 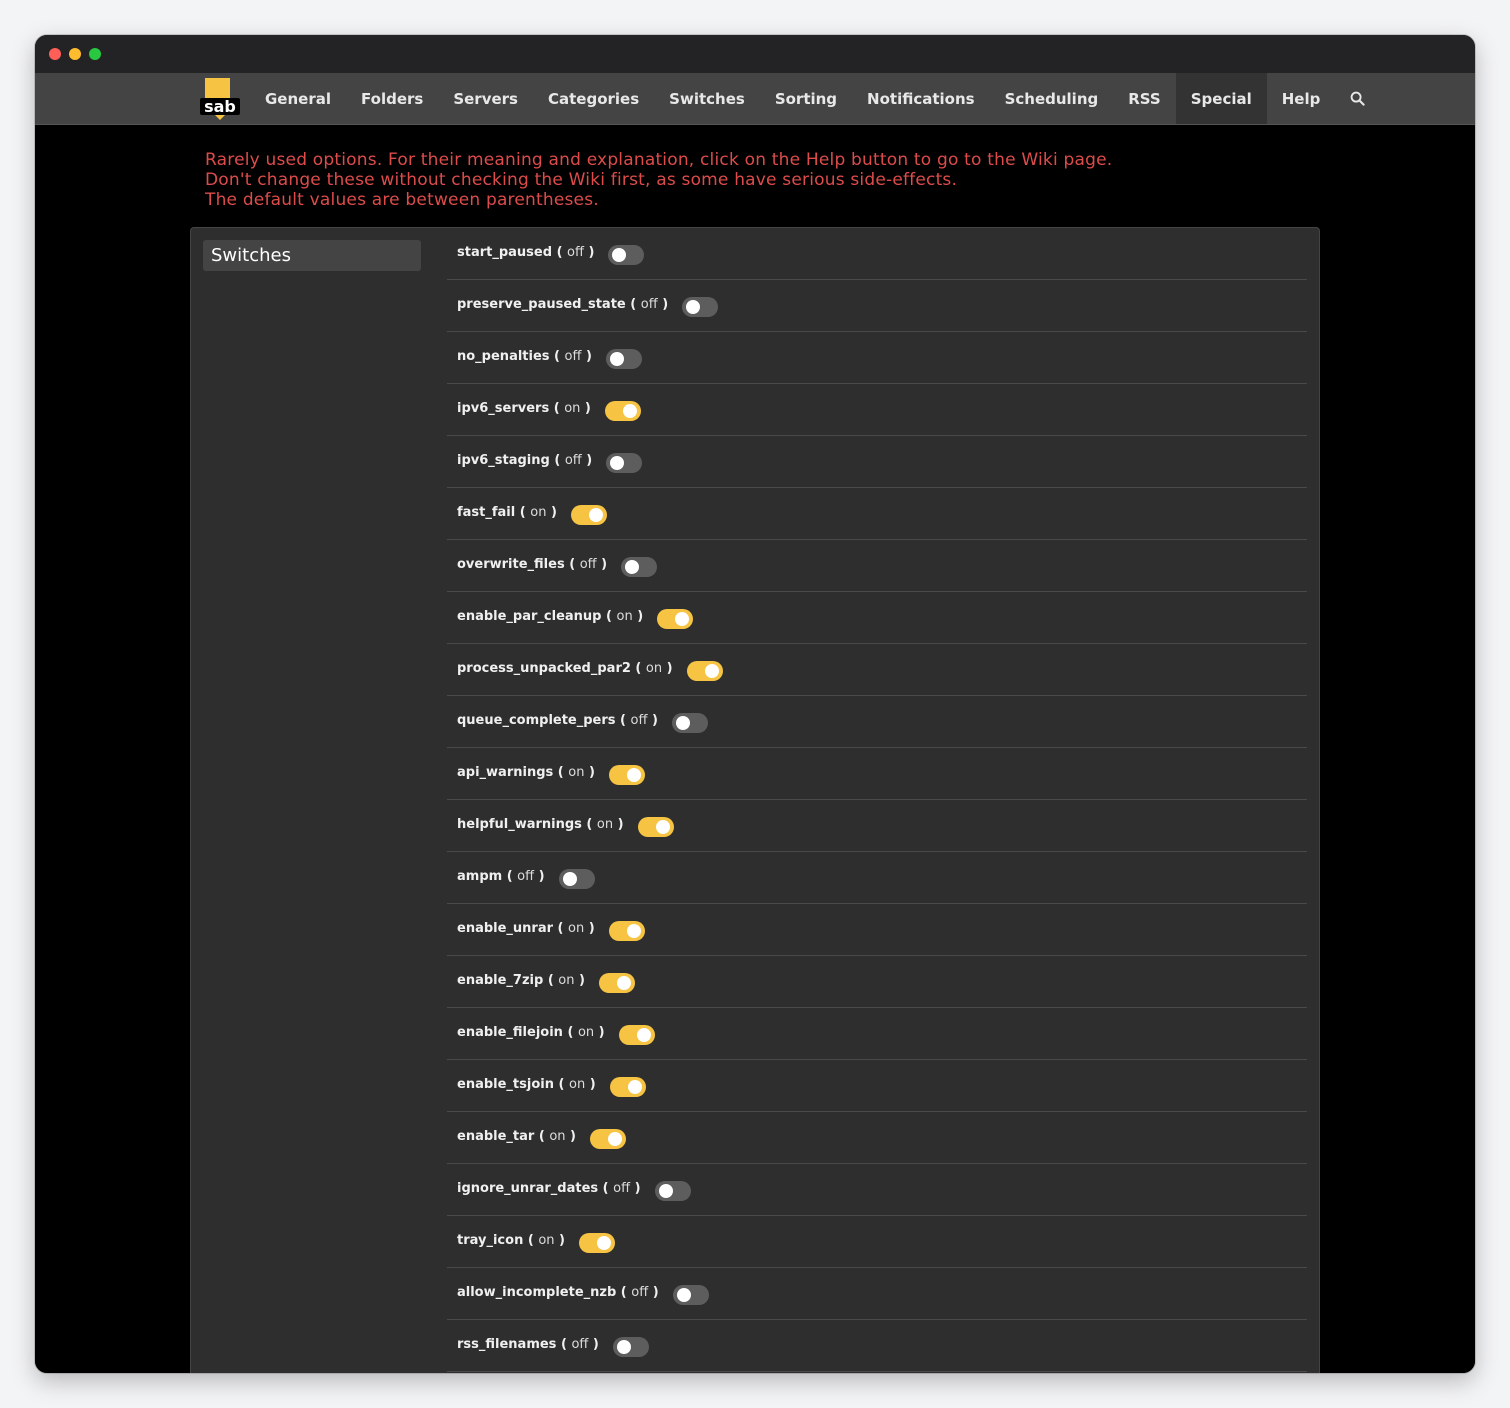 What do you see at coordinates (524, 408) in the screenshot?
I see `switch-label: ipv6_servers ( on )` at bounding box center [524, 408].